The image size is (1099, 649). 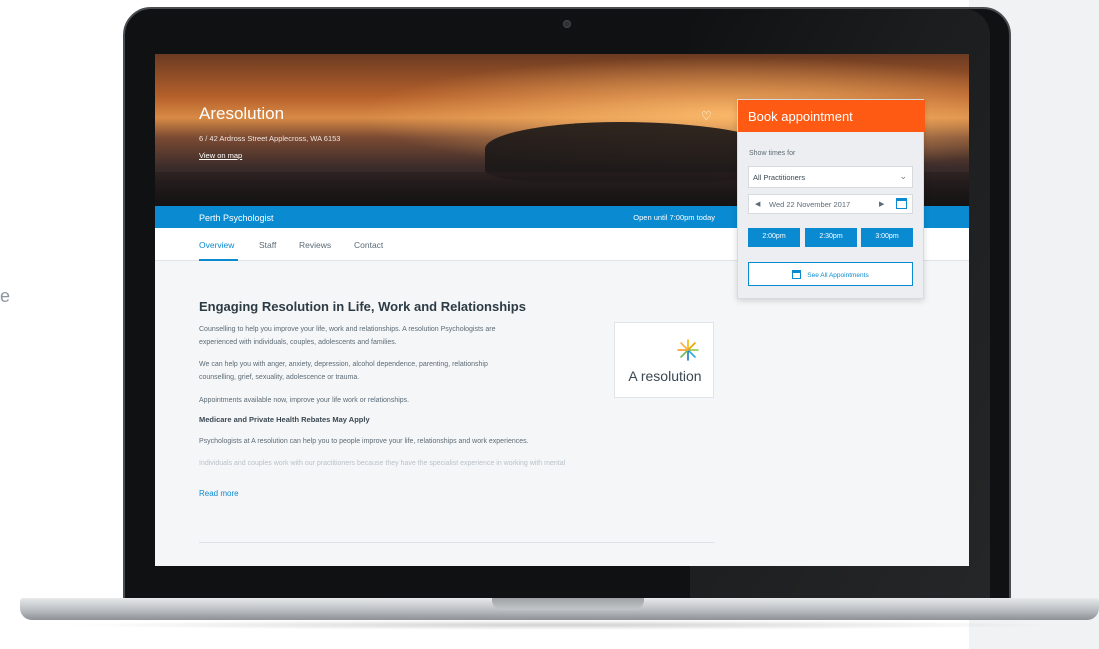 What do you see at coordinates (757, 204) in the screenshot?
I see `prev-date-arrow-icon: ◀` at bounding box center [757, 204].